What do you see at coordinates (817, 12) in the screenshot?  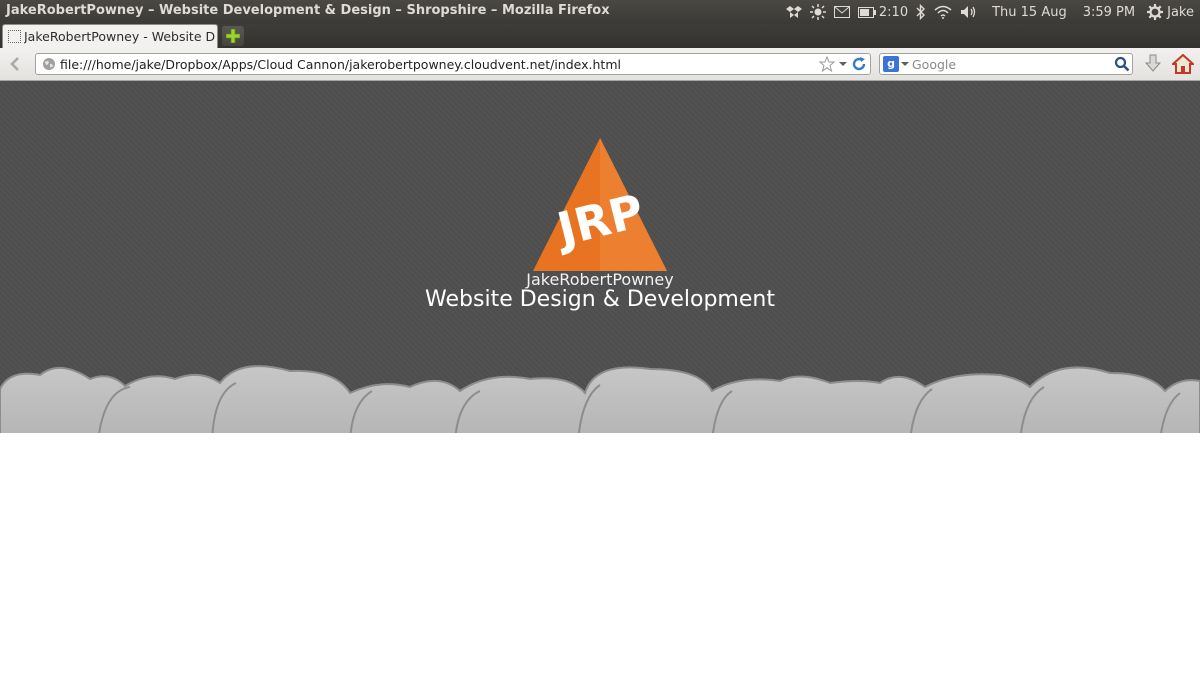 I see `brightness-icon` at bounding box center [817, 12].